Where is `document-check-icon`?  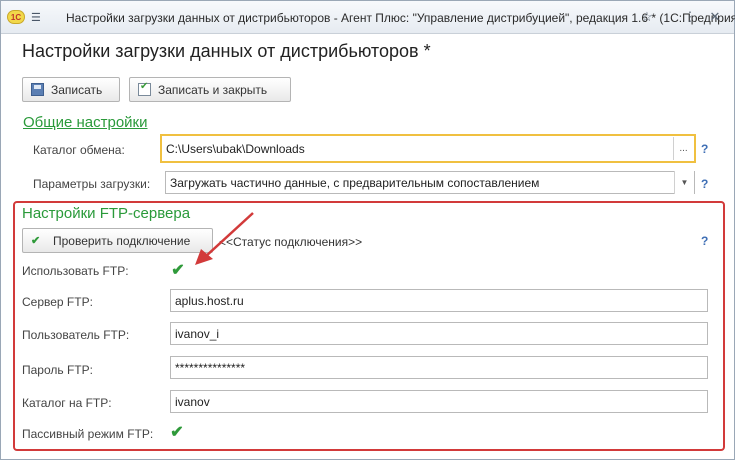
document-check-icon is located at coordinates (144, 88).